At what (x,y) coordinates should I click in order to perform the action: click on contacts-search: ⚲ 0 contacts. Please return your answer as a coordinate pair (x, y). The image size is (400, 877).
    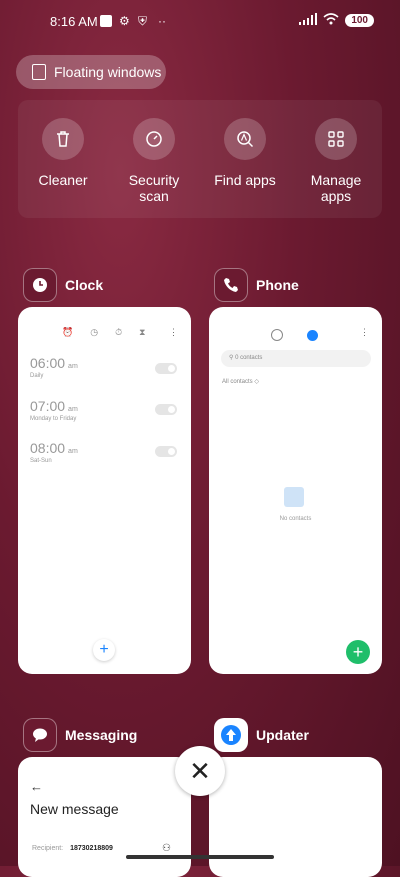
    Looking at the image, I should click on (296, 358).